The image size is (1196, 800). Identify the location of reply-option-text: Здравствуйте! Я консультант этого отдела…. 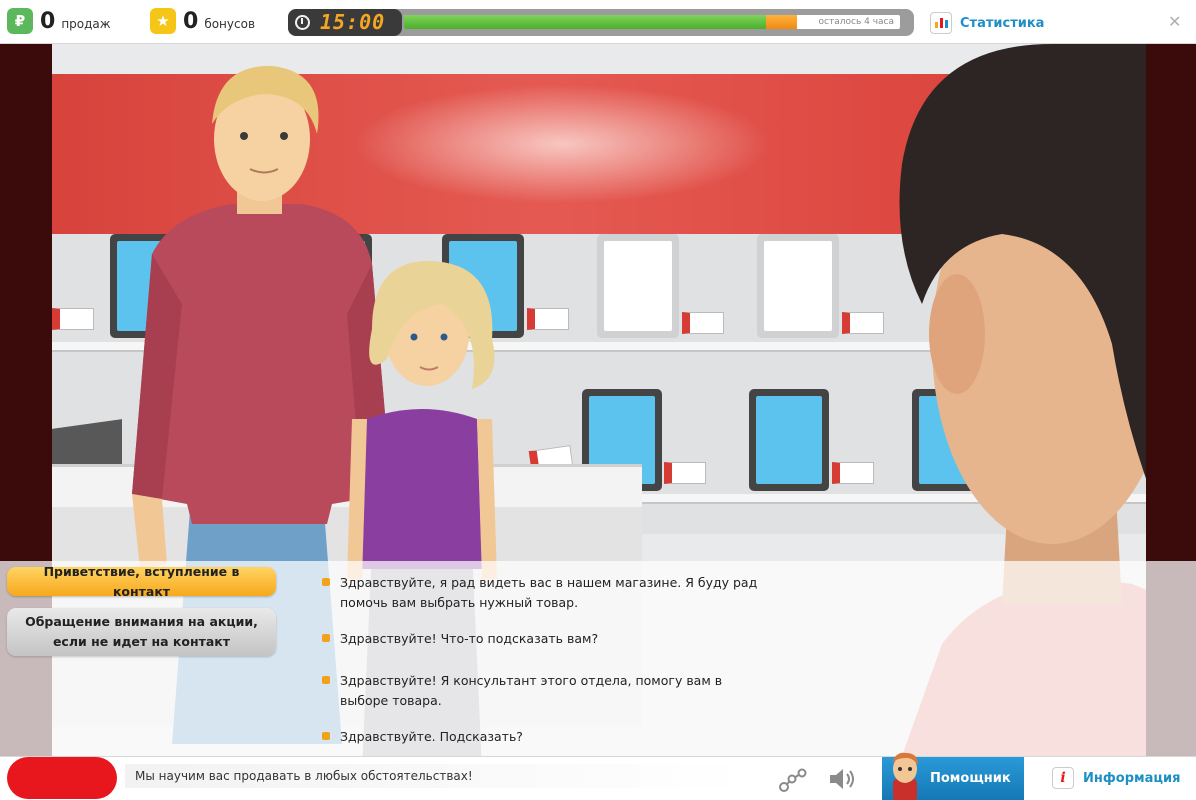
(531, 690).